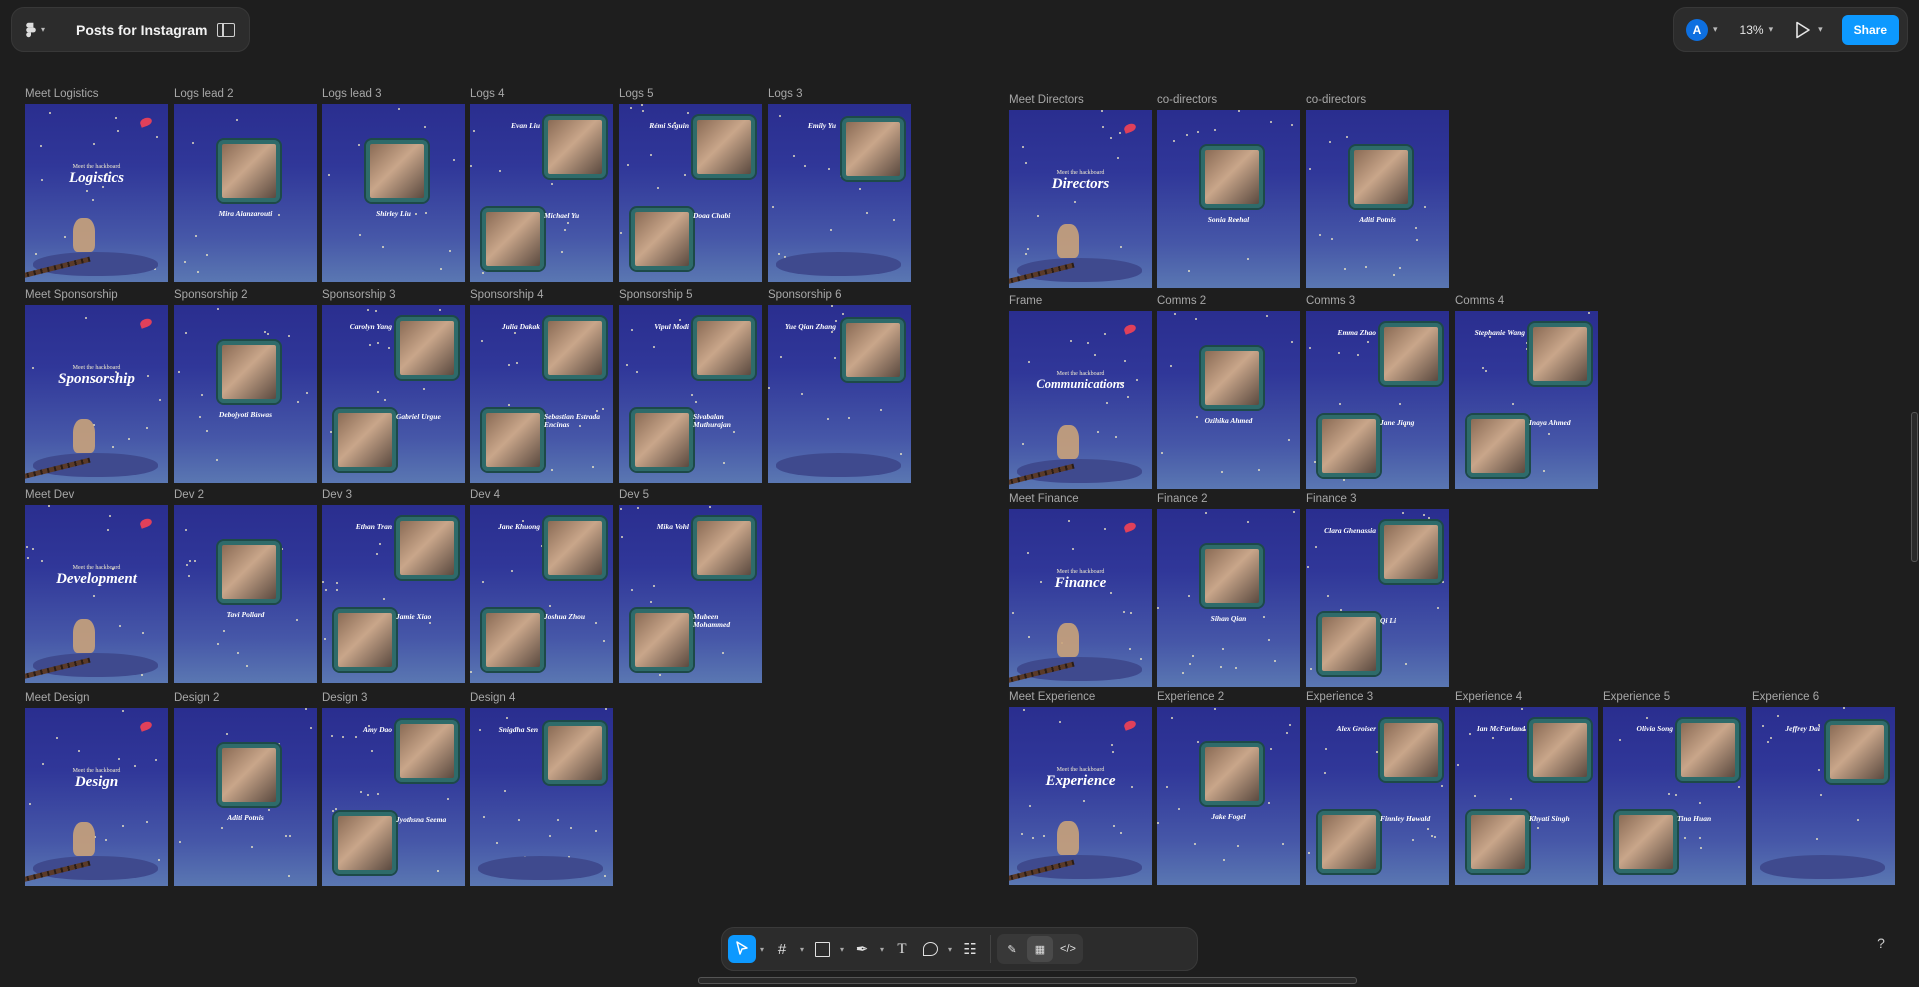 The height and width of the screenshot is (987, 1919). What do you see at coordinates (1526, 400) in the screenshot?
I see `post-frame: Stephanie Wang Inaya Ahmed` at bounding box center [1526, 400].